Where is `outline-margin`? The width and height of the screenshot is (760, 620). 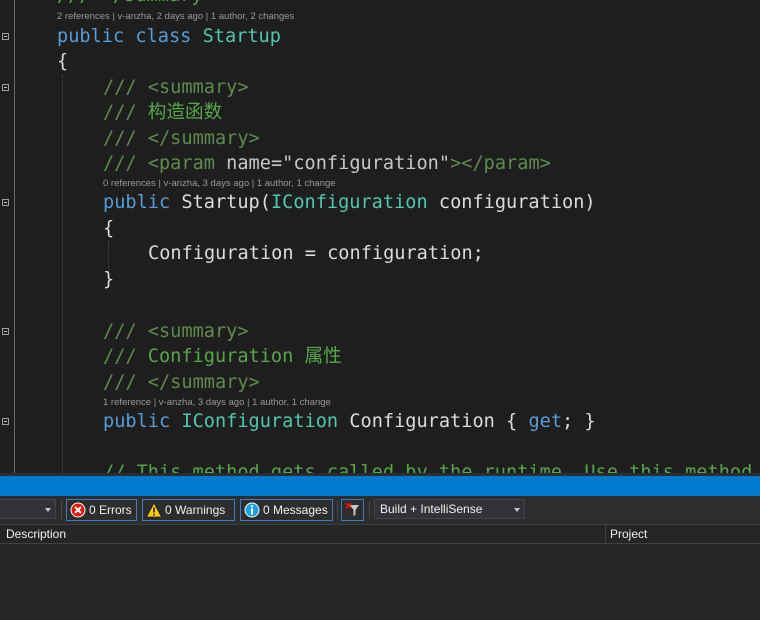
outline-margin is located at coordinates (14, 236).